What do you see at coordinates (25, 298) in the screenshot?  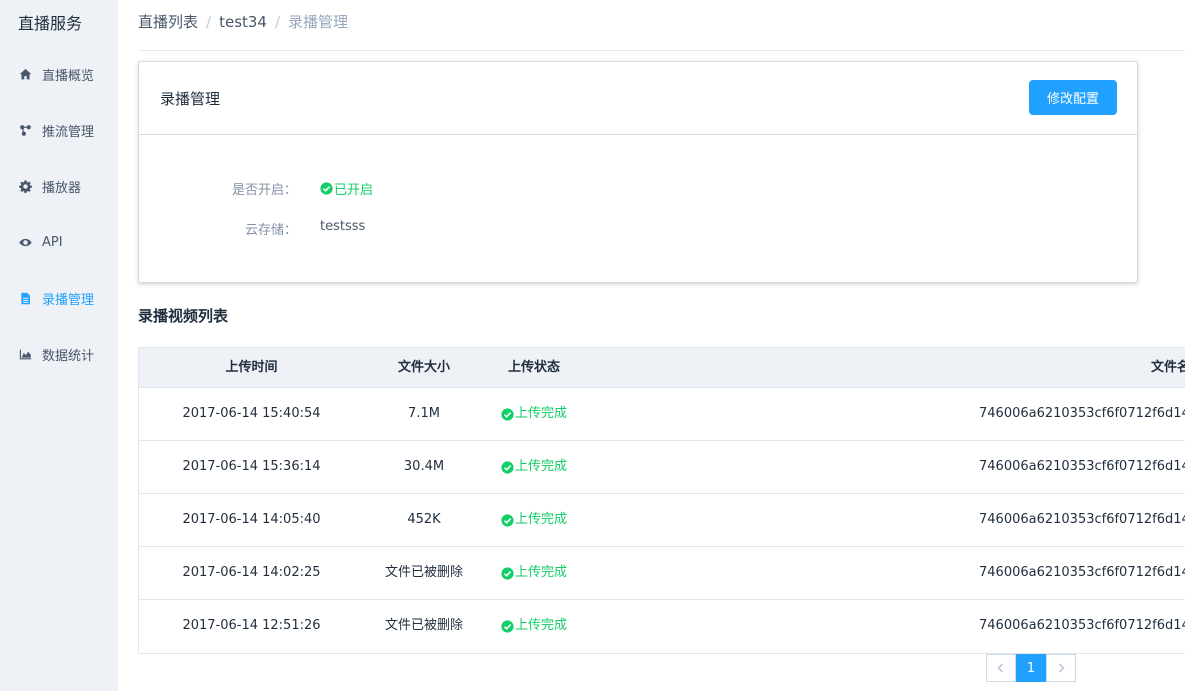 I see `document-icon` at bounding box center [25, 298].